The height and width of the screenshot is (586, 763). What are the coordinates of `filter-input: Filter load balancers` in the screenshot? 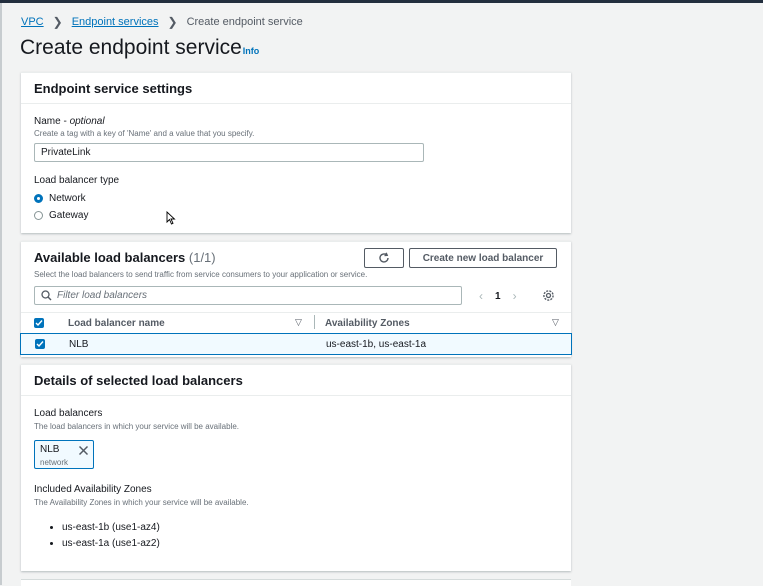 It's located at (248, 295).